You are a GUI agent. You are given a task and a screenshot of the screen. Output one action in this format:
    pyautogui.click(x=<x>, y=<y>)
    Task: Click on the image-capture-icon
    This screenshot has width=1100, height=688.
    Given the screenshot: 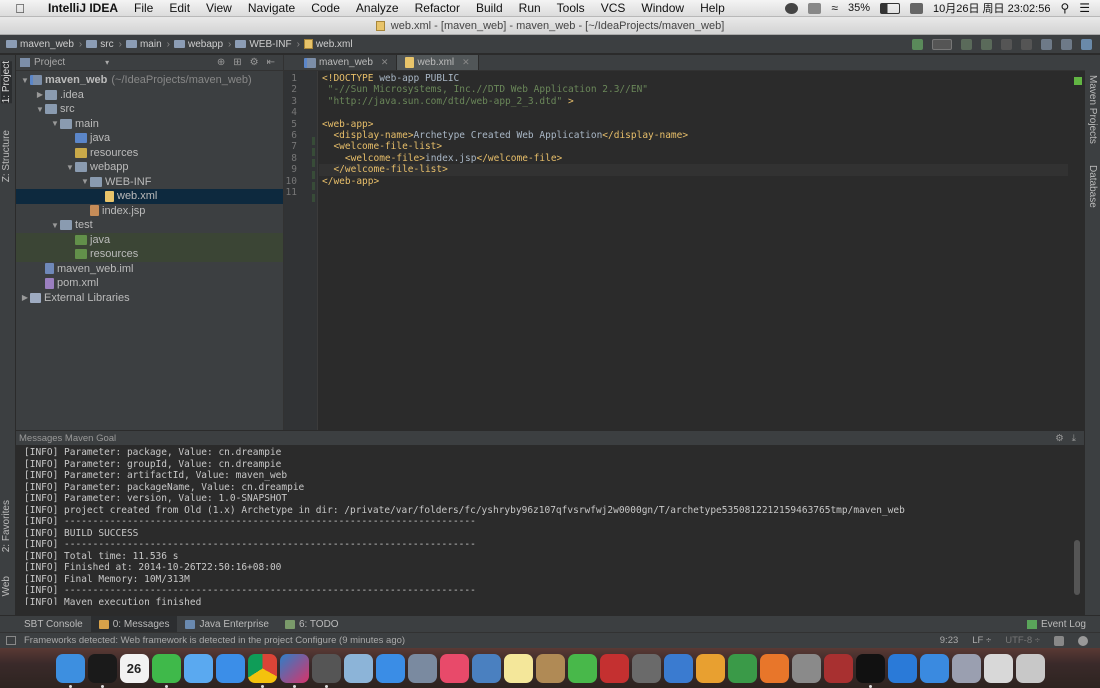 What is the action you would take?
    pyautogui.click(x=966, y=668)
    